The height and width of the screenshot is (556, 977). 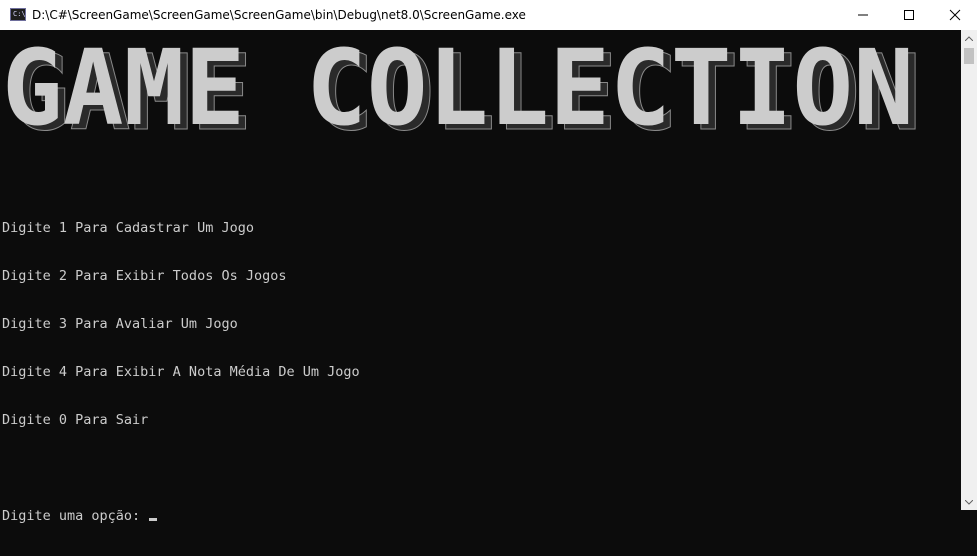 What do you see at coordinates (969, 56) in the screenshot?
I see `scroll-thumb` at bounding box center [969, 56].